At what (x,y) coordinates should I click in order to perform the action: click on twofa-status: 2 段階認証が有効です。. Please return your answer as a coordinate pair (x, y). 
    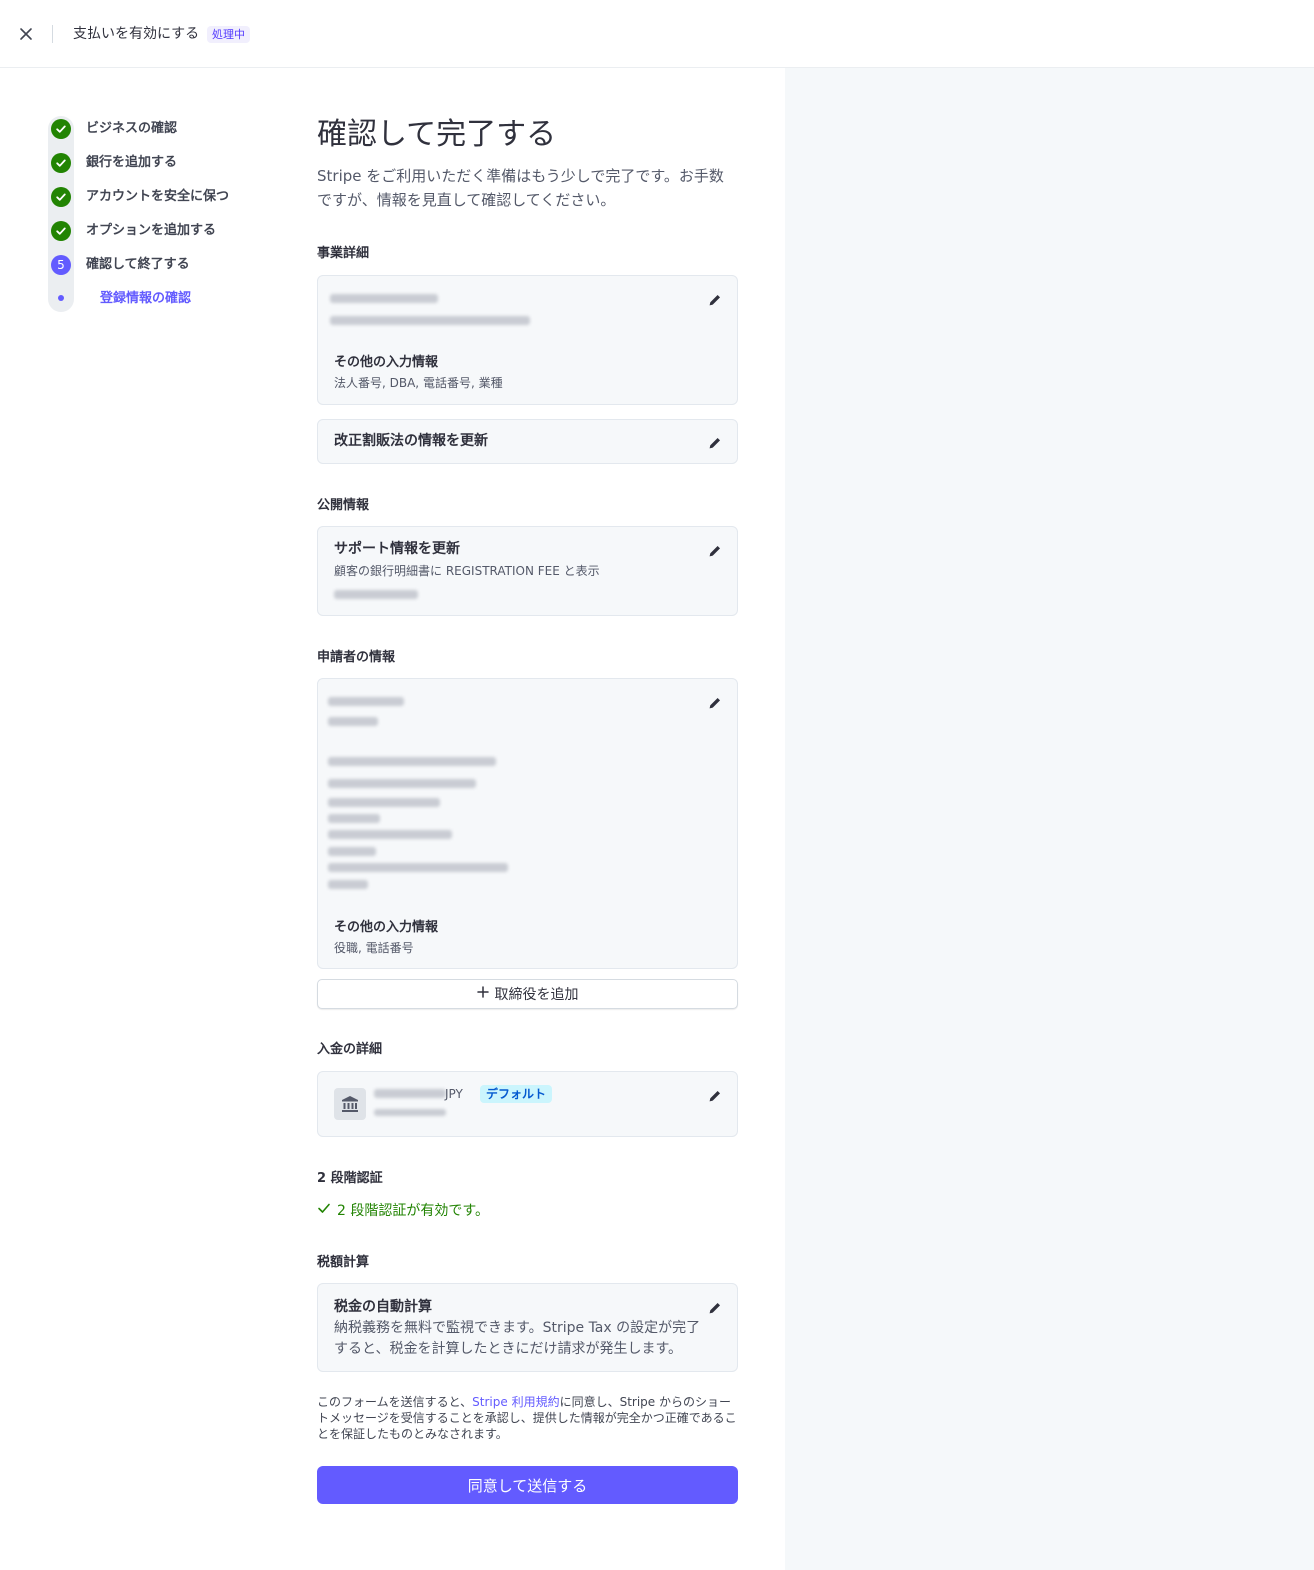
    Looking at the image, I should click on (403, 1210).